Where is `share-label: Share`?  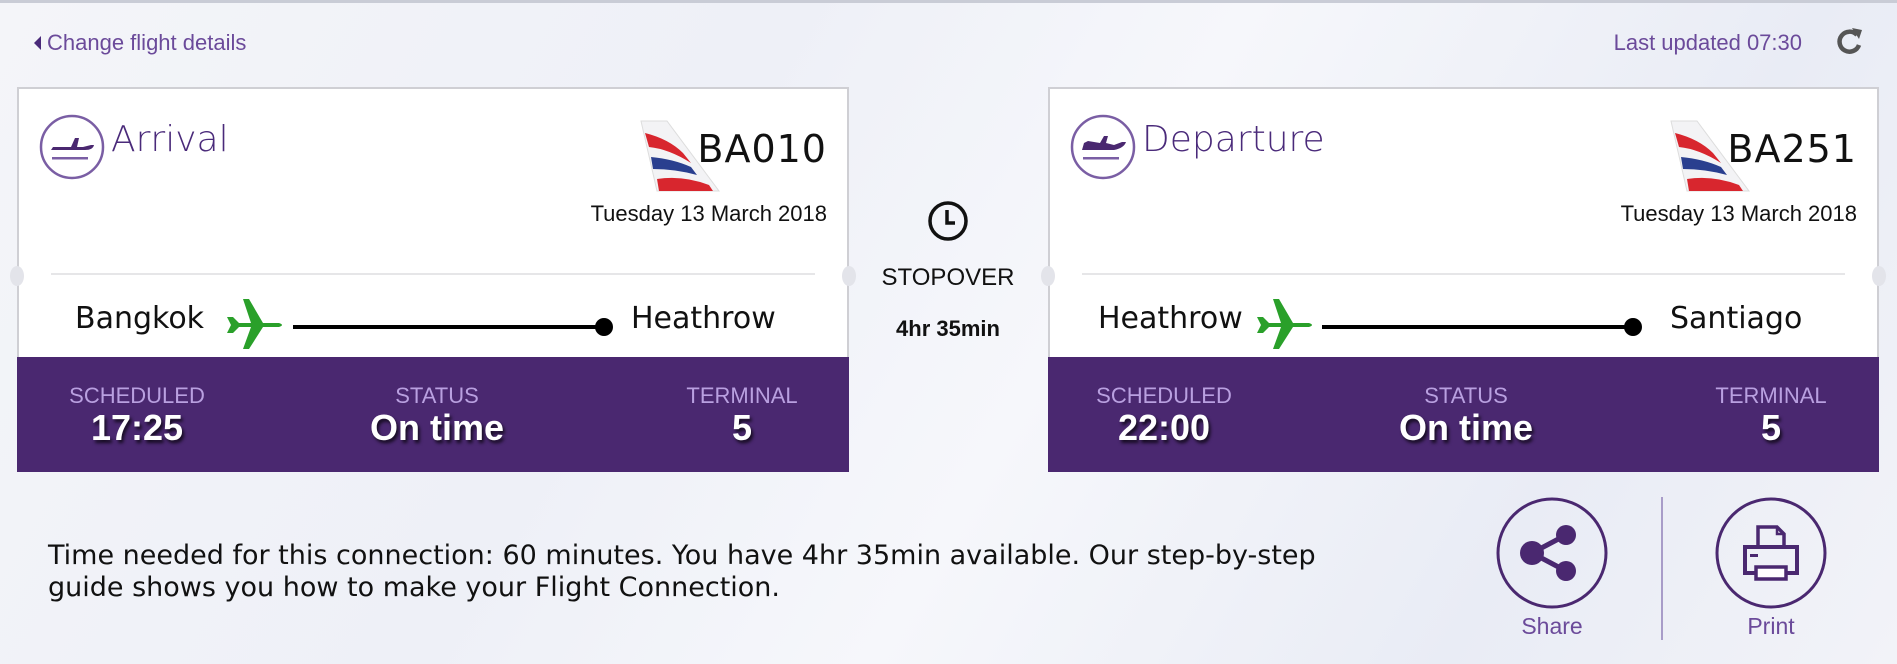
share-label: Share is located at coordinates (1552, 626).